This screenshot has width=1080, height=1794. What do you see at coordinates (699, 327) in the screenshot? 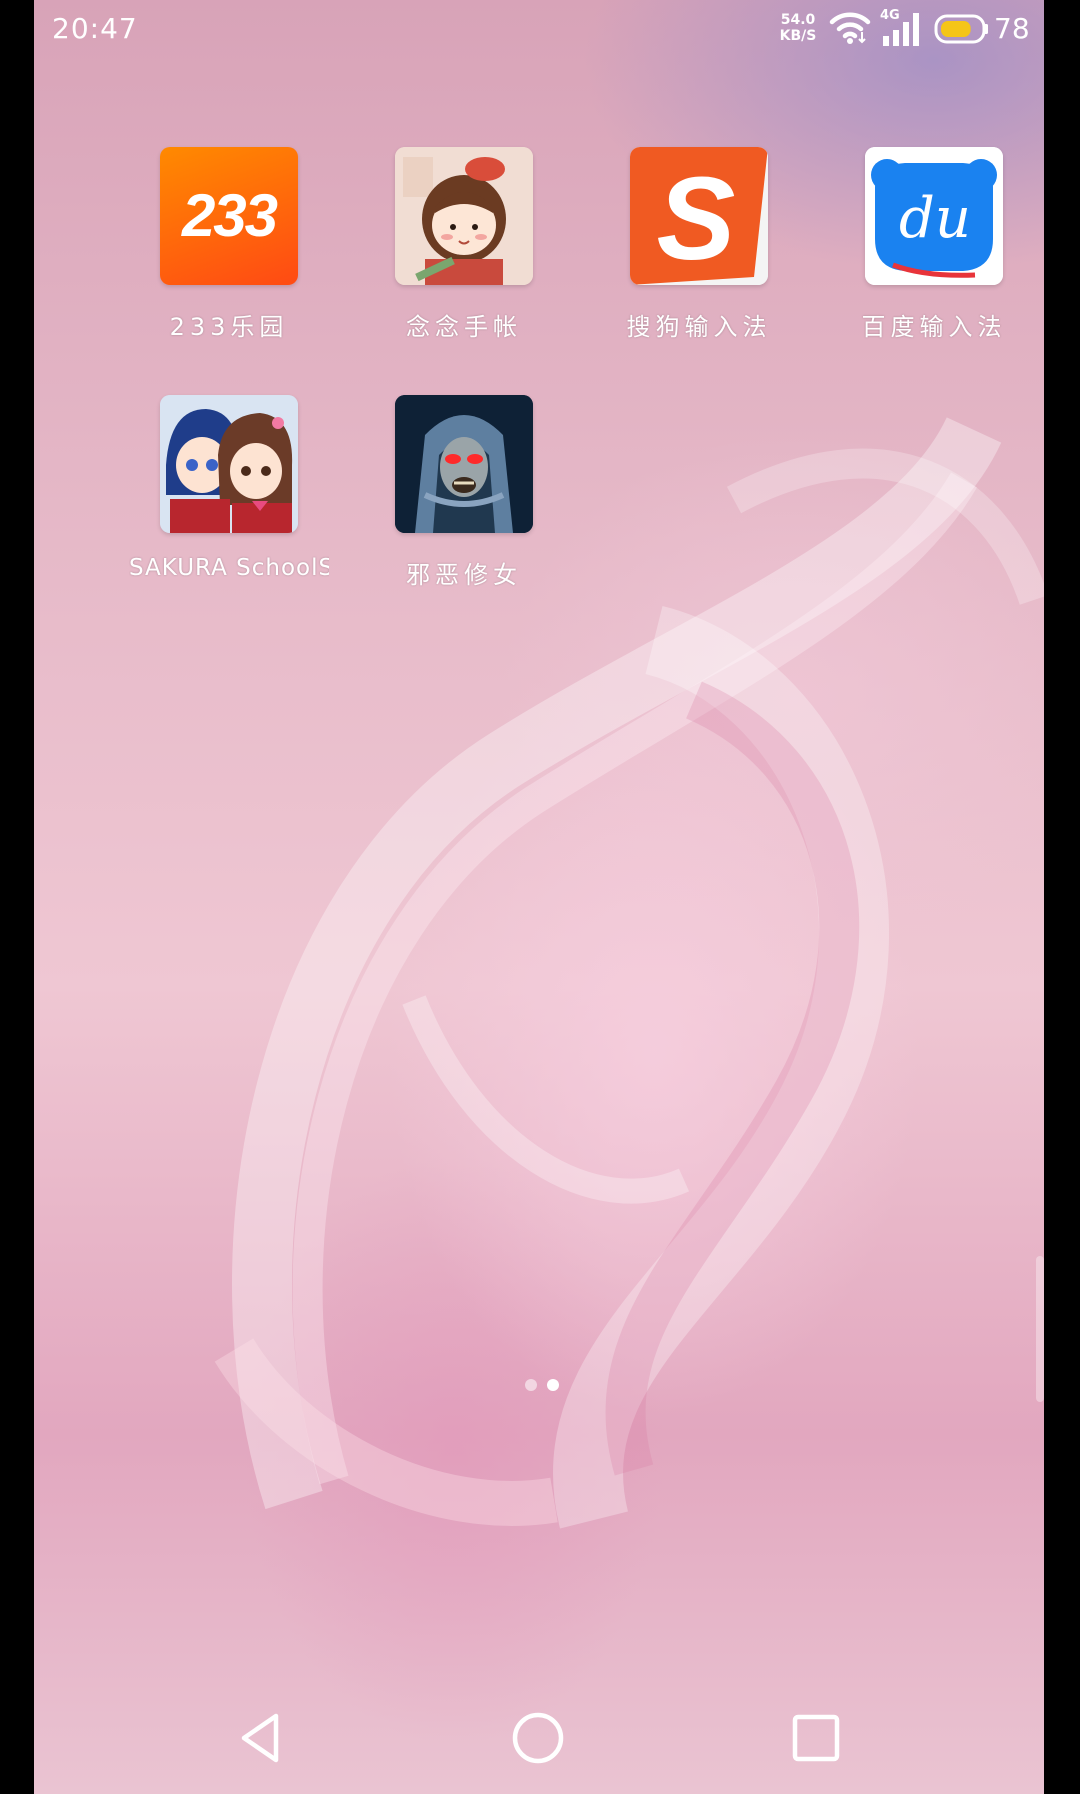
I see `app-label: 搜狗输入法` at bounding box center [699, 327].